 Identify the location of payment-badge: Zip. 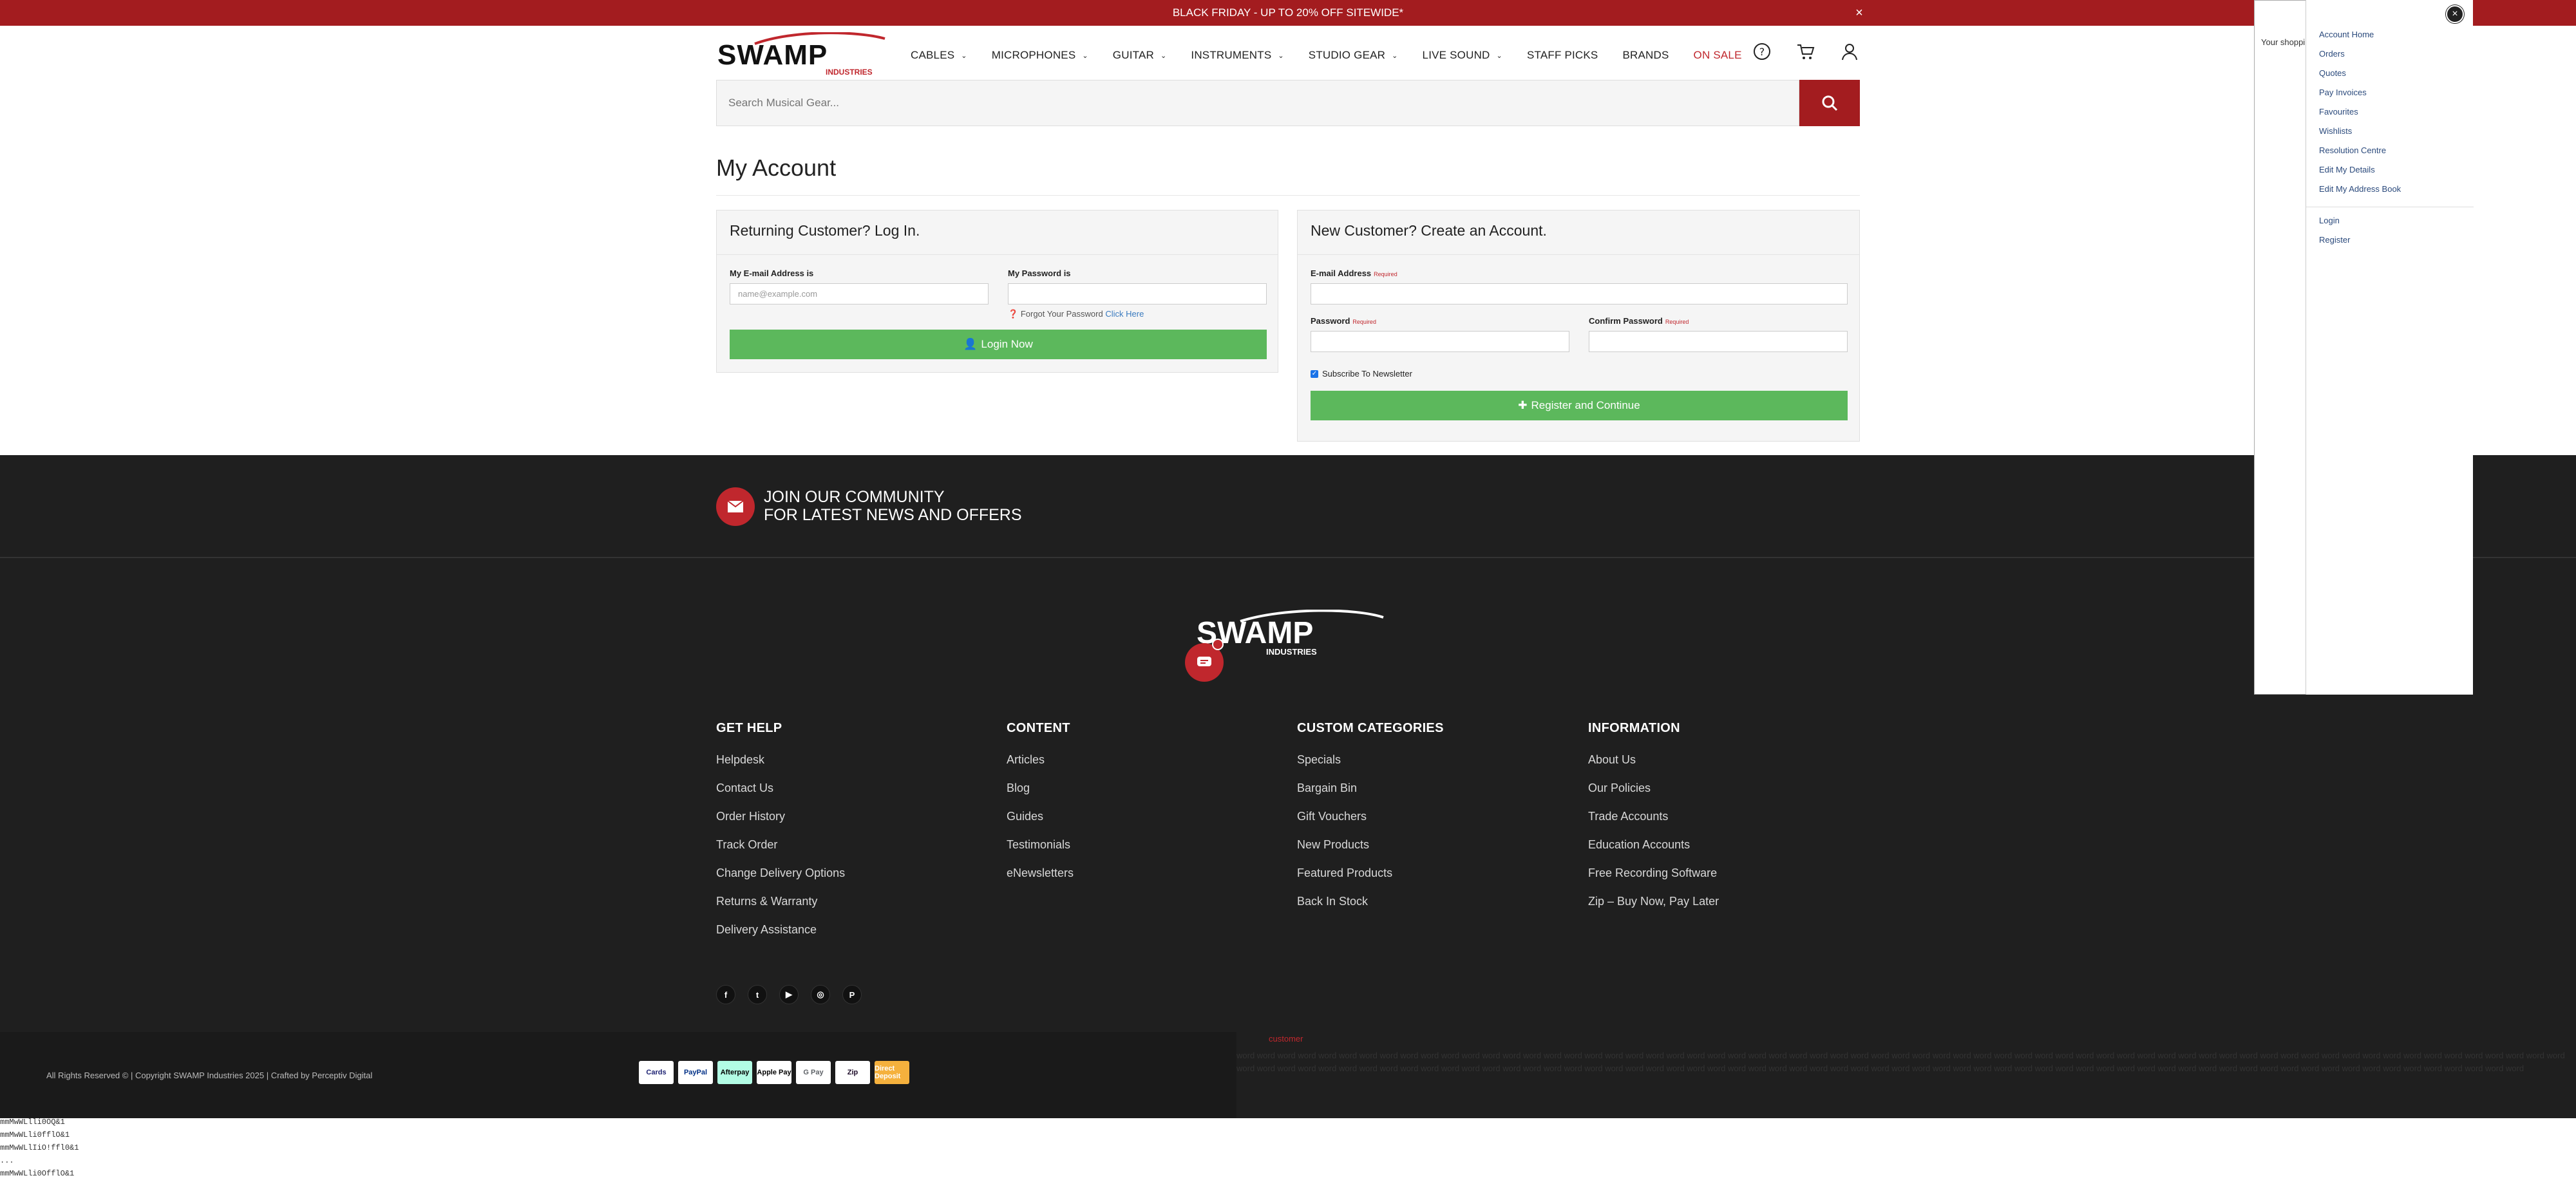
(852, 1072).